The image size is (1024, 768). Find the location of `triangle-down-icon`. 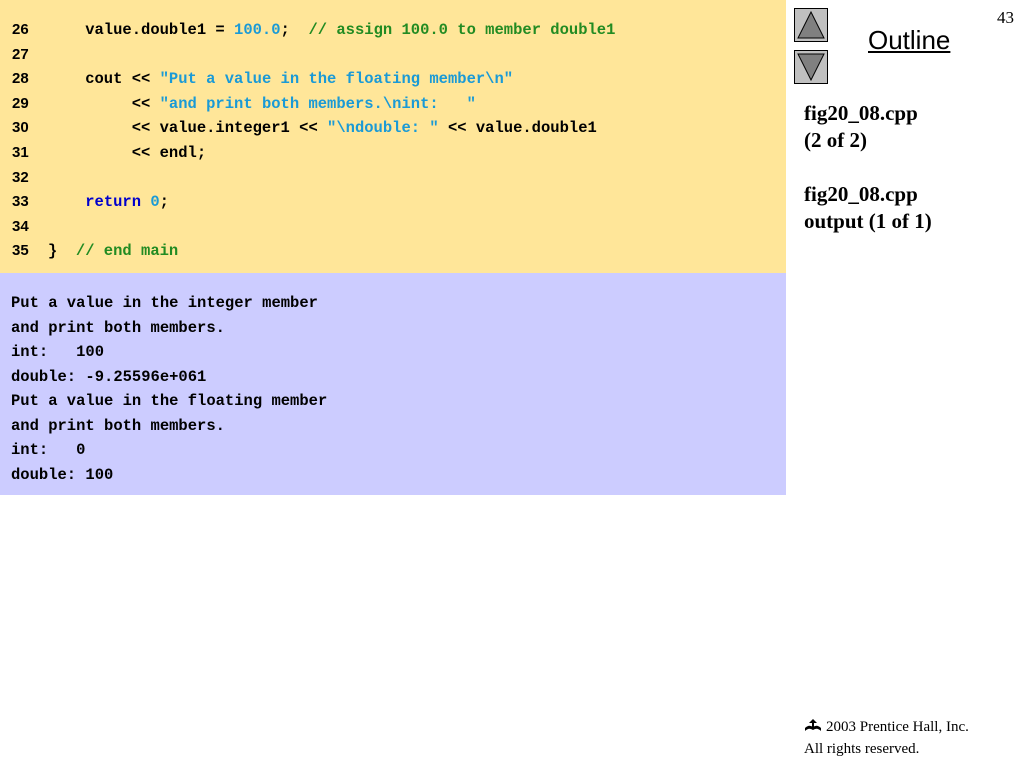

triangle-down-icon is located at coordinates (811, 67).